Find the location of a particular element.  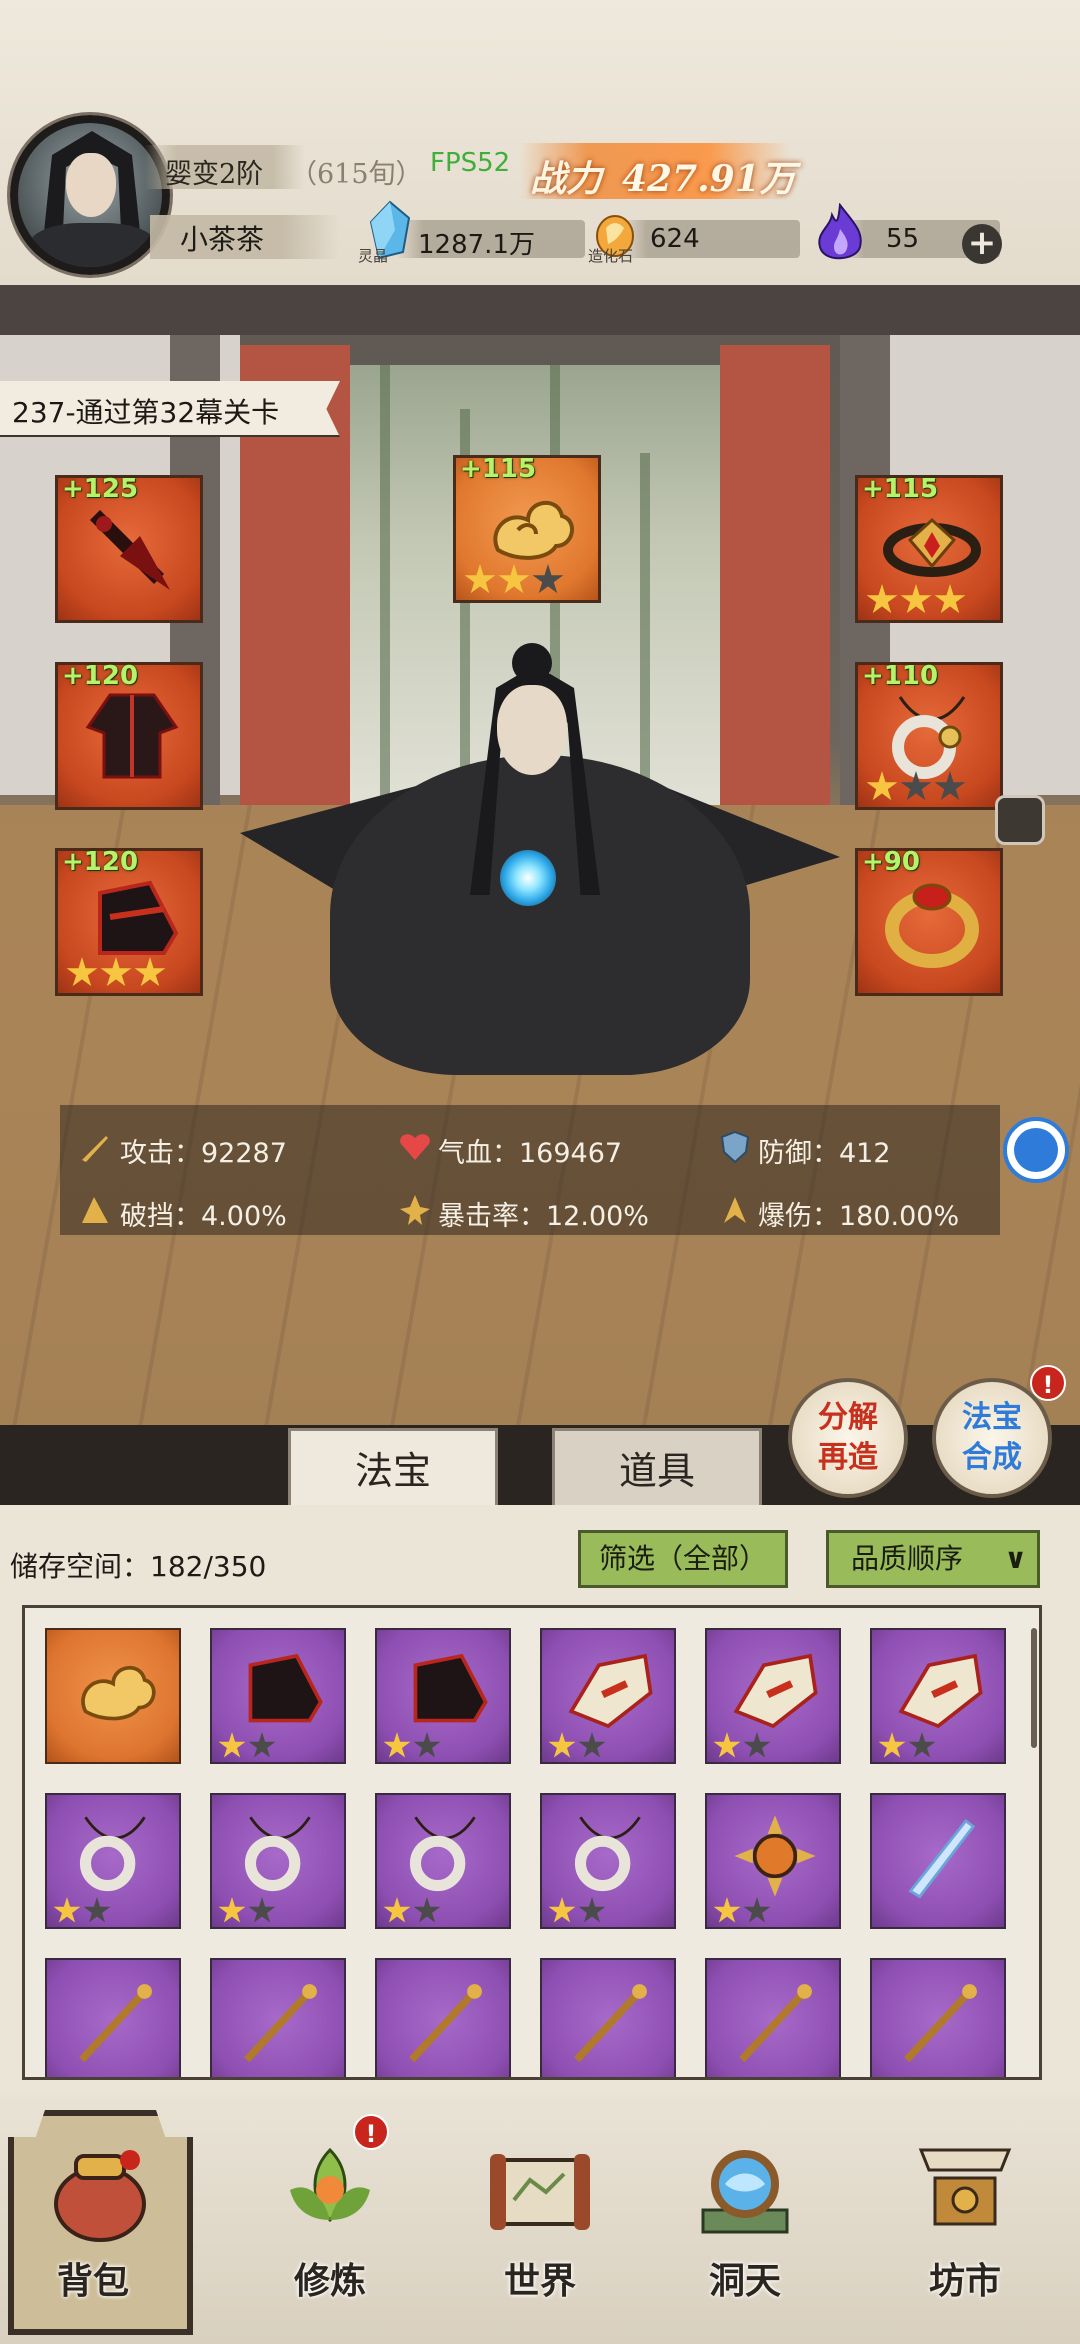

hero-topknot is located at coordinates (532, 663).